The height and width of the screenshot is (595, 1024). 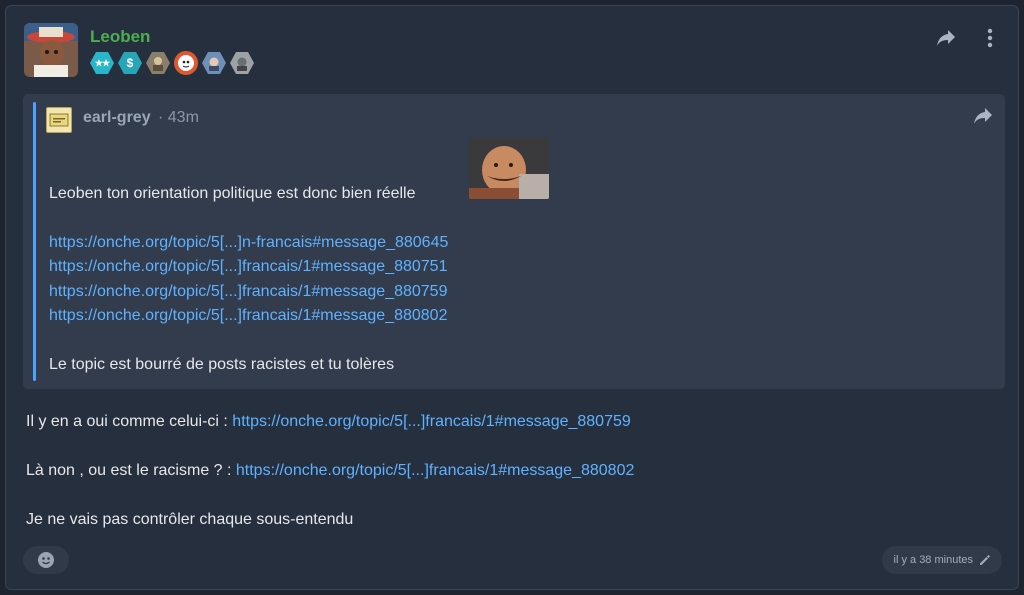 I want to click on author-username: Leoben, so click(x=120, y=37).